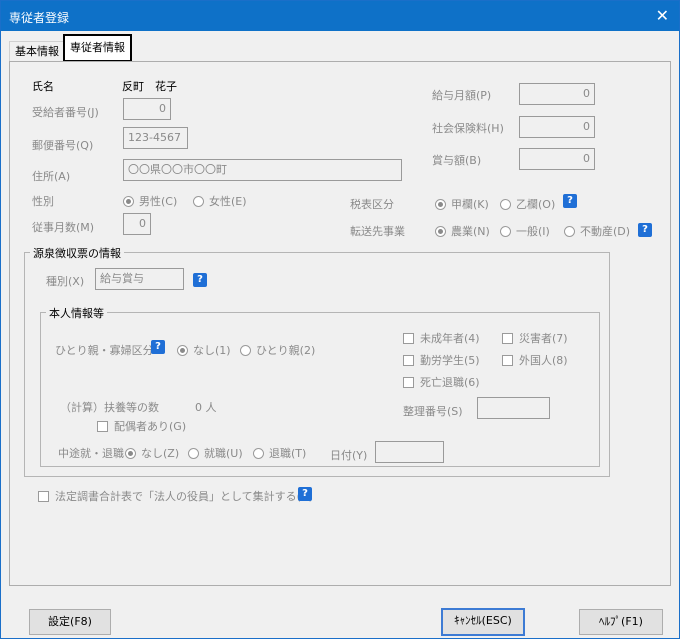 Image resolution: width=680 pixels, height=639 pixels. I want to click on bonus-field: 0, so click(557, 159).